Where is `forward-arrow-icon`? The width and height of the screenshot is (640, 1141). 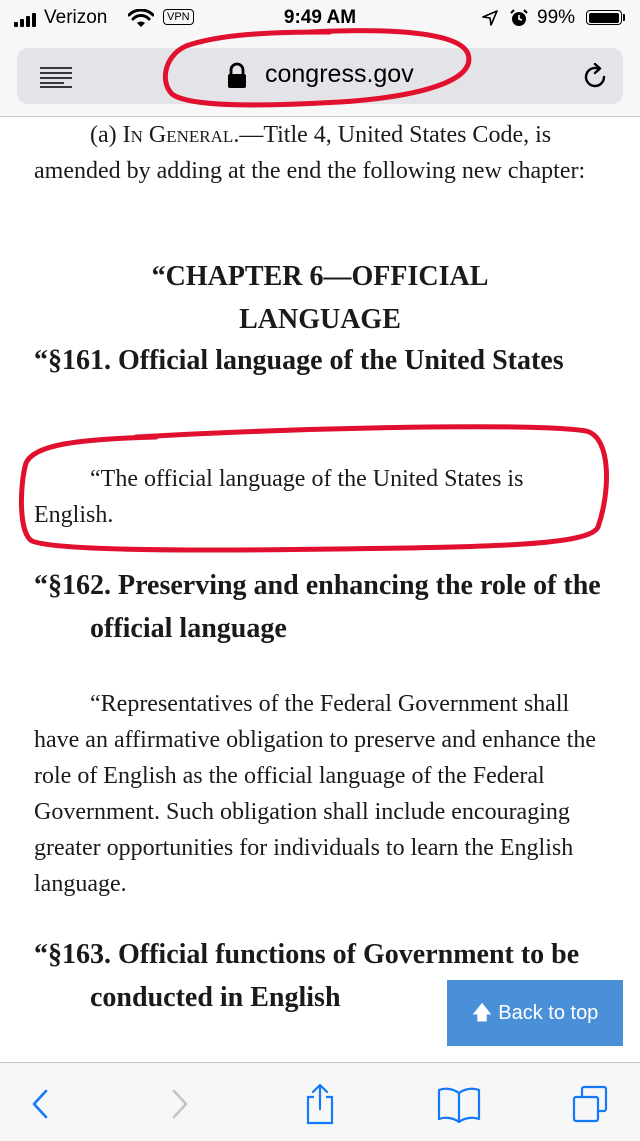 forward-arrow-icon is located at coordinates (180, 1104).